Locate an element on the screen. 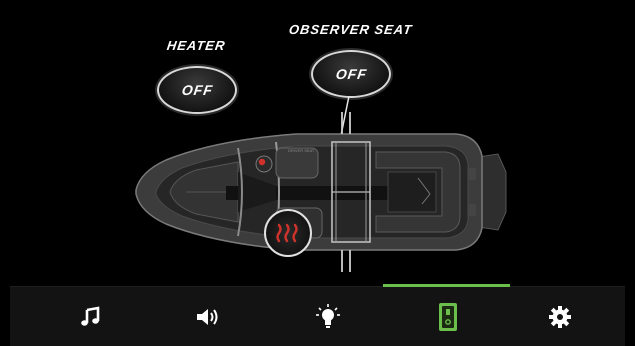 The image size is (635, 346). nav-volume-button is located at coordinates (208, 316).